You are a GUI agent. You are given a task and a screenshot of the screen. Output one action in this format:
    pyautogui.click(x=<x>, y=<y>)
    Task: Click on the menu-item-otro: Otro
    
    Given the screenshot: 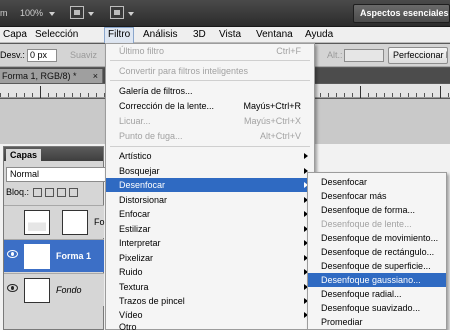 What is the action you would take?
    pyautogui.click(x=210, y=326)
    